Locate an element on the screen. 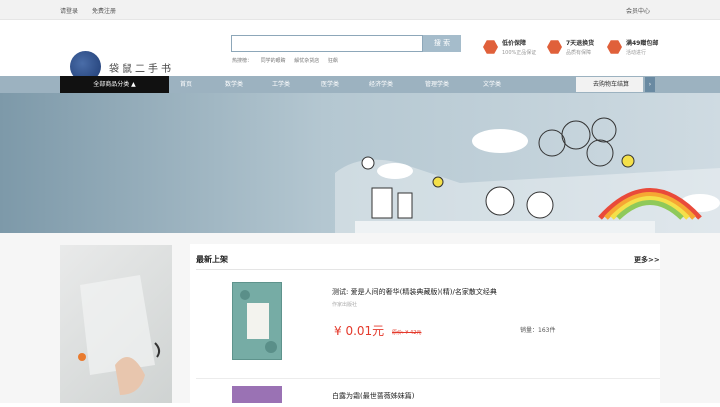  promo-desc: 品质有保障 is located at coordinates (579, 53).